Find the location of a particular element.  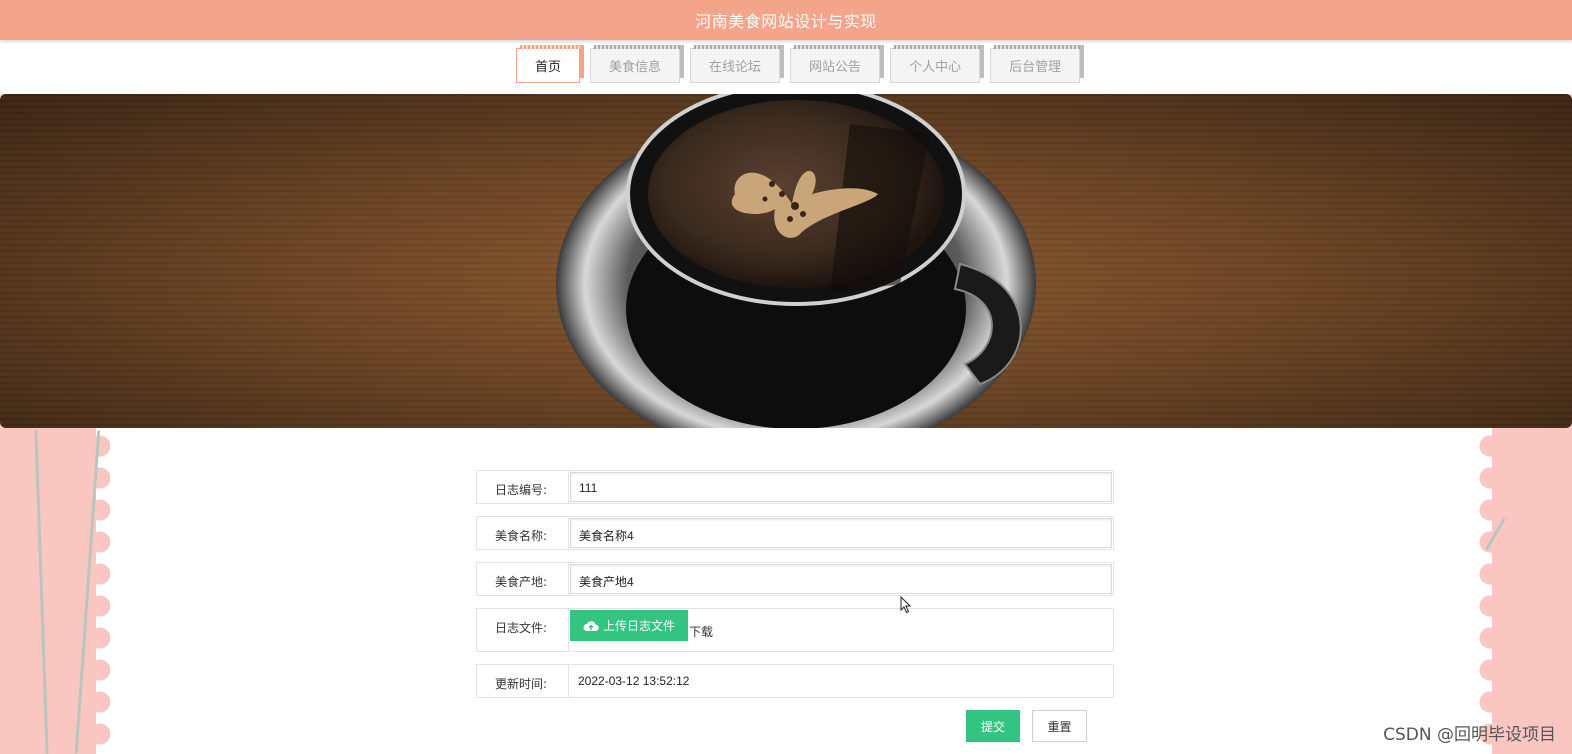

nav-tab-label: 首页 is located at coordinates (548, 67).